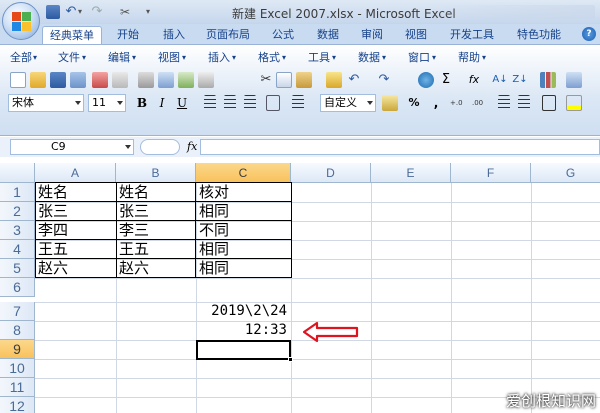 This screenshot has height=413, width=600. Describe the element at coordinates (384, 80) in the screenshot. I see `redo-toolbar-icon: ↷` at that location.